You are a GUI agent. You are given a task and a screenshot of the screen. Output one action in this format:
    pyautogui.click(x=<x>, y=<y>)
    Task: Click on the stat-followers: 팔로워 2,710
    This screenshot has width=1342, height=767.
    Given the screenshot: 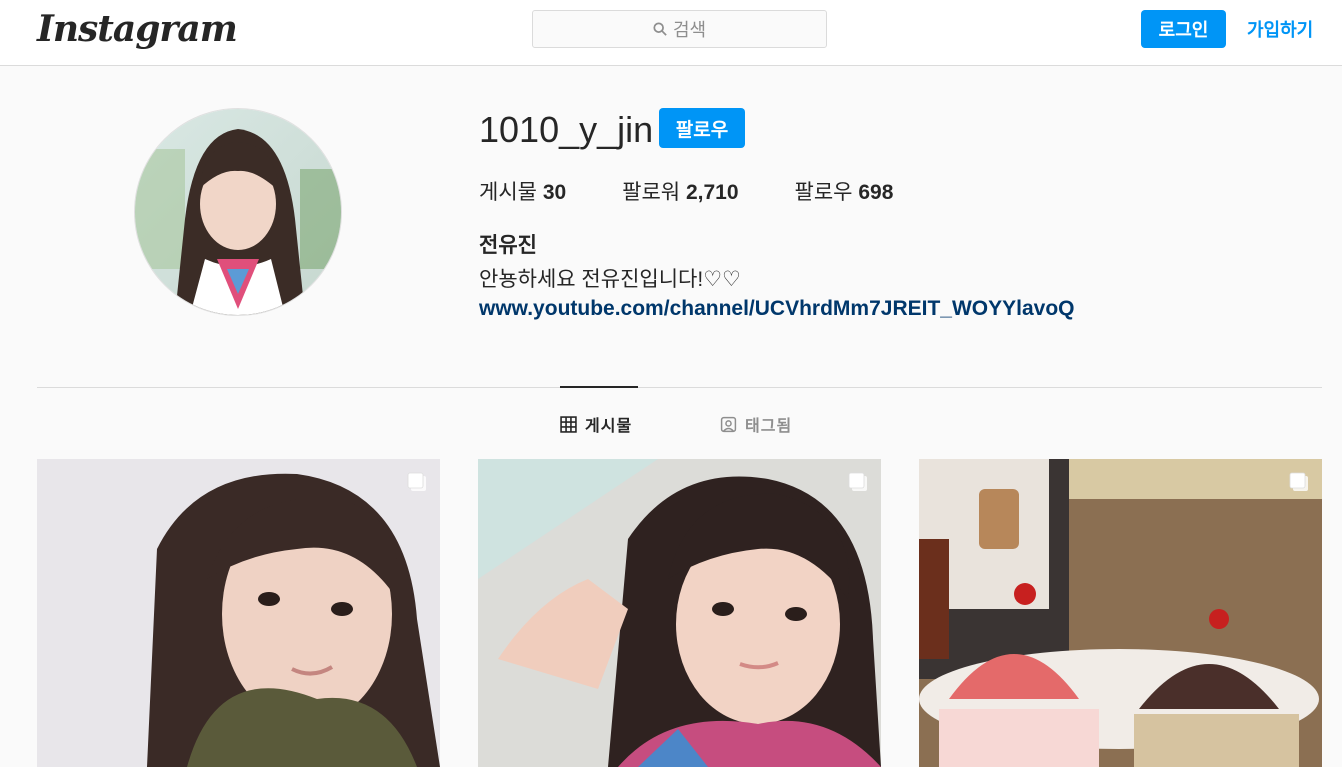 What is the action you would take?
    pyautogui.click(x=680, y=191)
    